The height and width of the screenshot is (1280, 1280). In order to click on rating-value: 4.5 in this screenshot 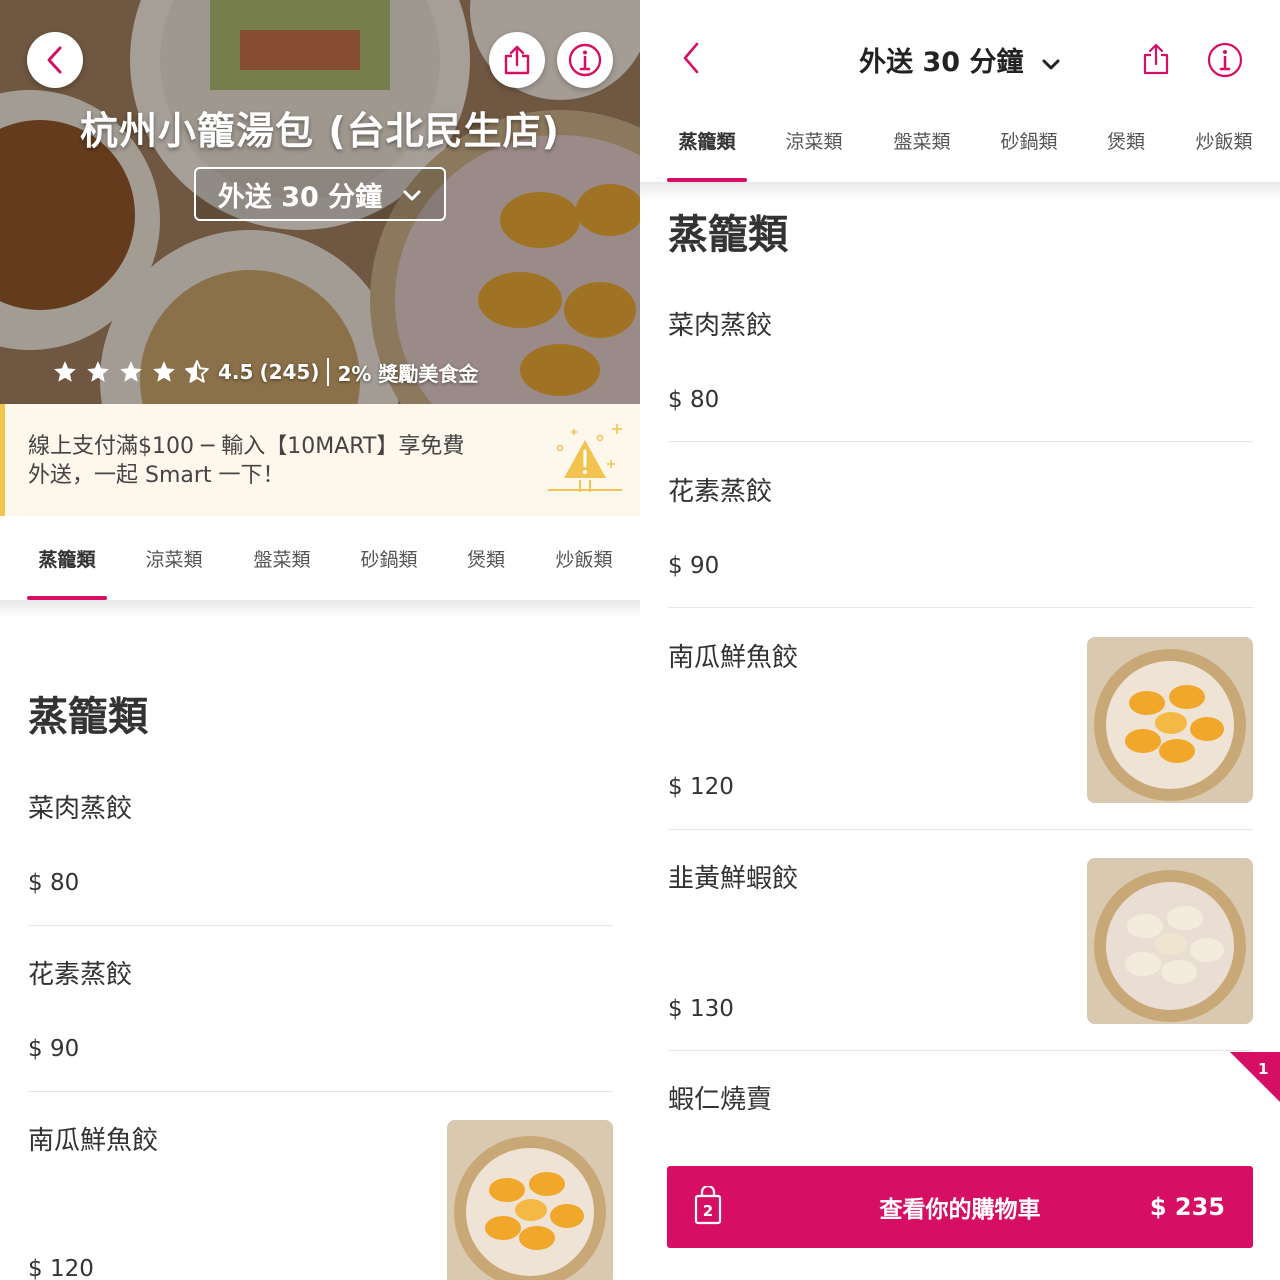, I will do `click(236, 372)`.